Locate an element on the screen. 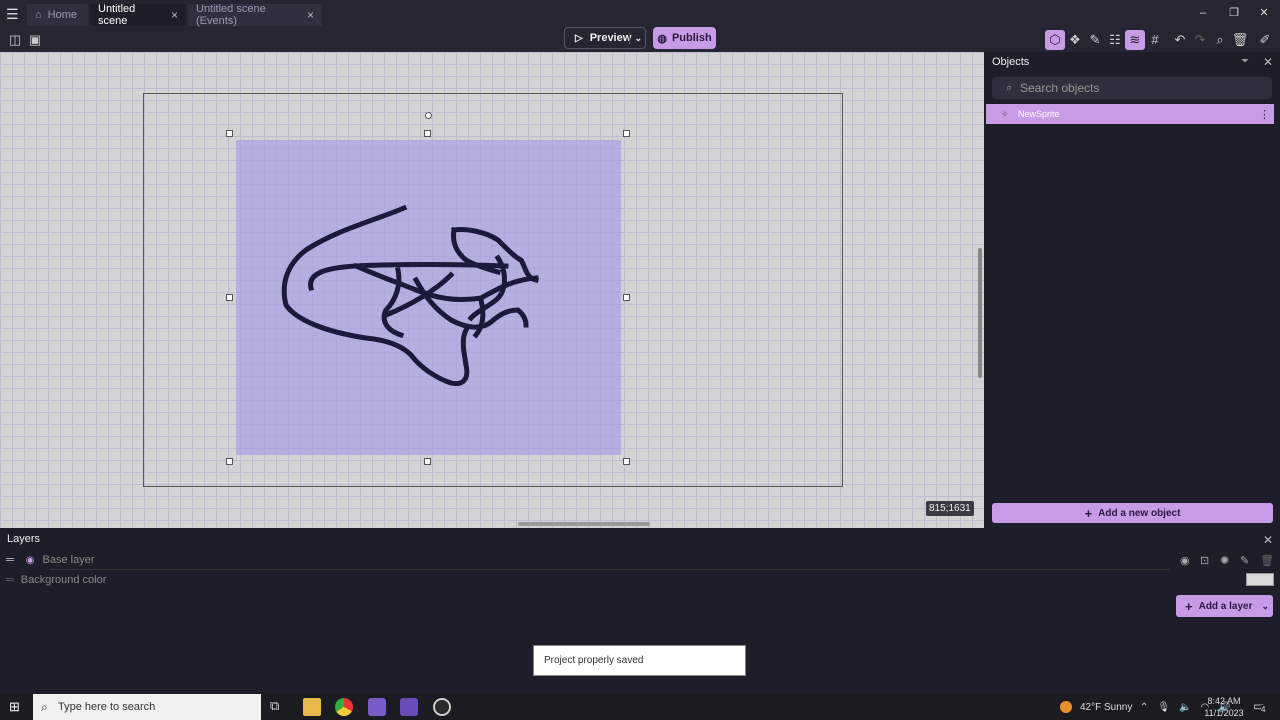  objects-panel-icon: ⬡ is located at coordinates (1055, 40).